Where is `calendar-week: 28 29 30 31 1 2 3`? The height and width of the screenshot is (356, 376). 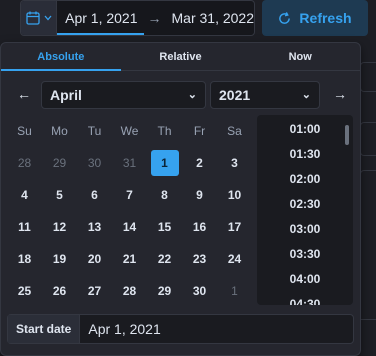
calendar-week: 28 29 30 31 1 2 3 is located at coordinates (129, 163).